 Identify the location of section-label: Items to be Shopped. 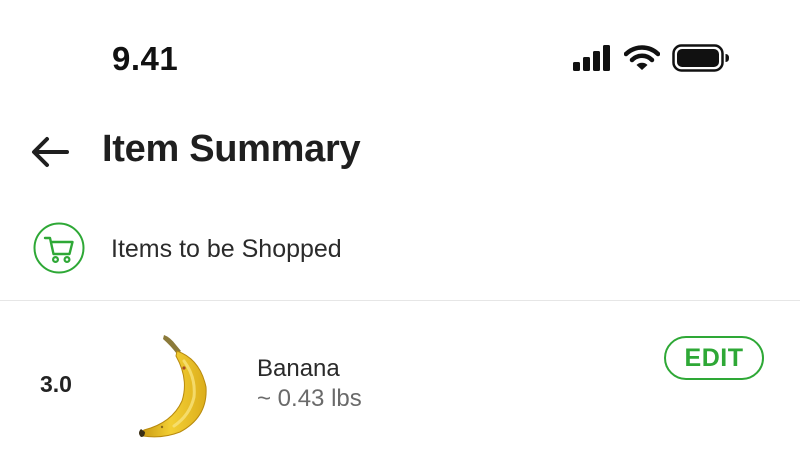
(226, 249).